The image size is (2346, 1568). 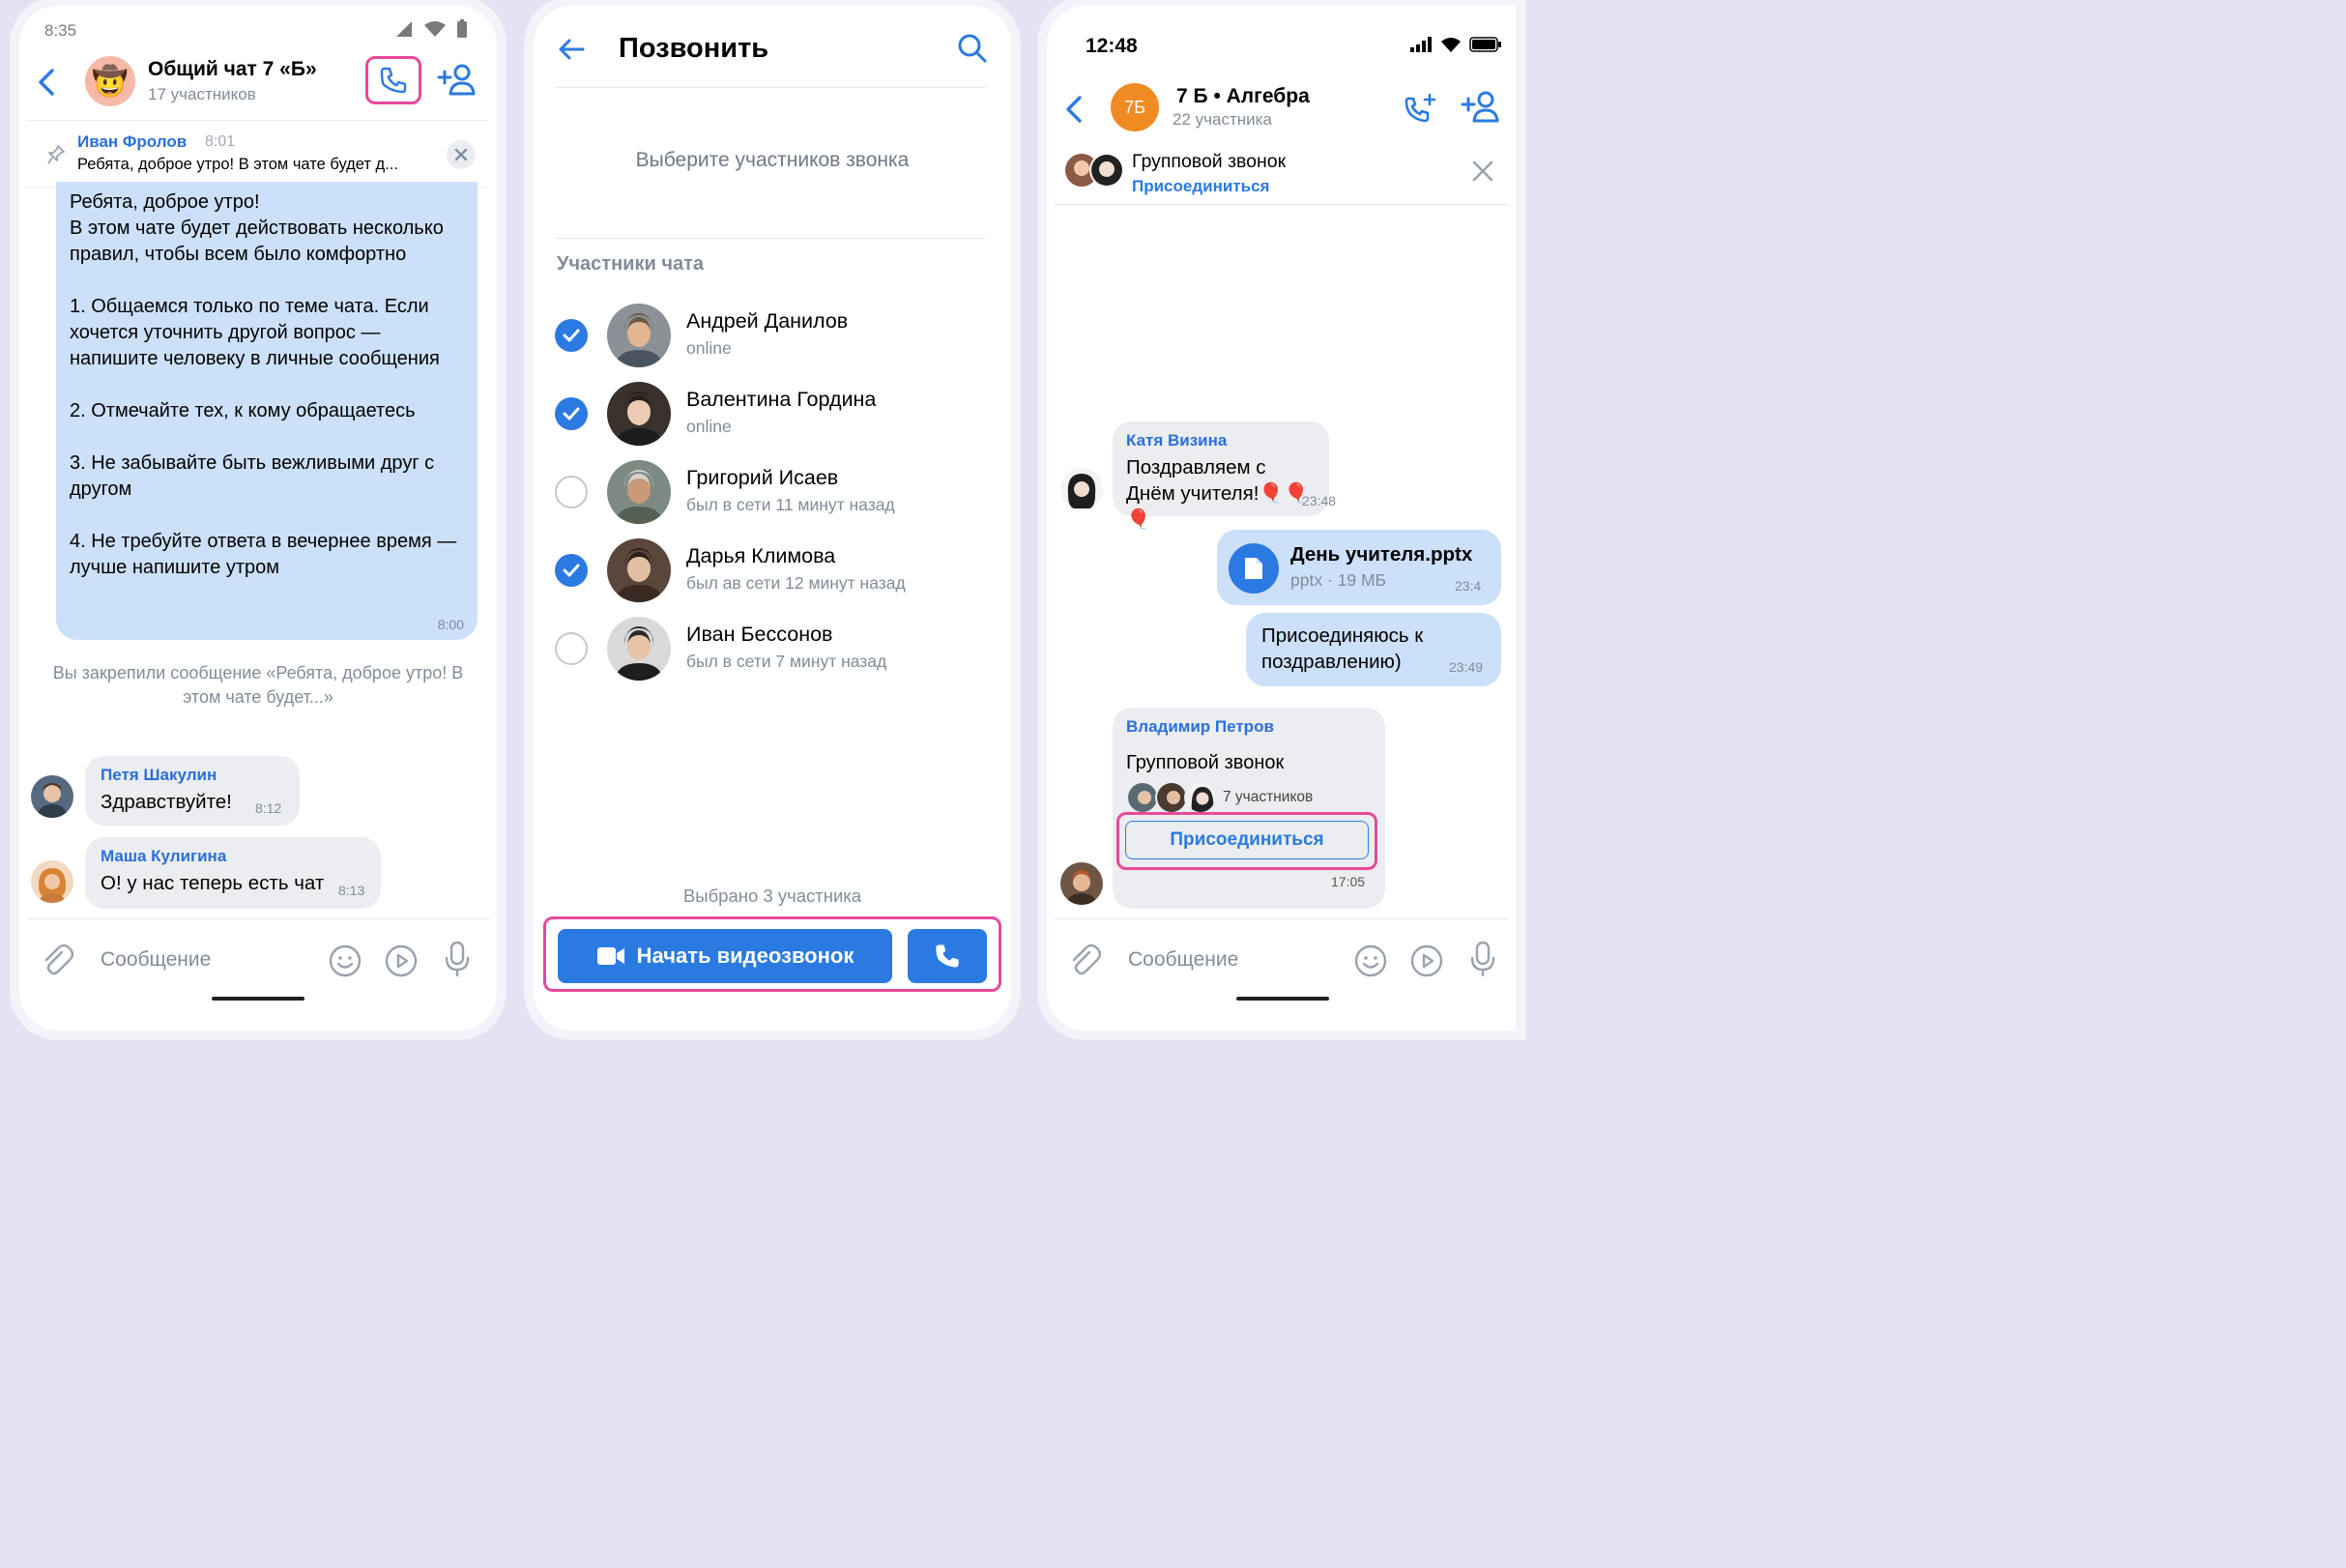 I want to click on active-call-banner: Групповой звонок Присоединиться, so click(x=1282, y=175).